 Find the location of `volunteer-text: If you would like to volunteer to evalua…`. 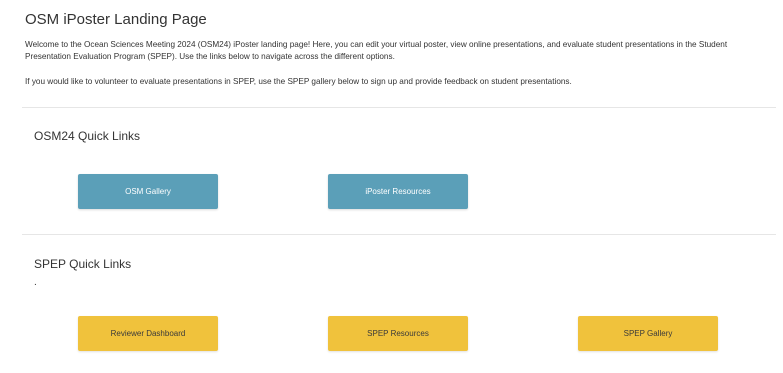

volunteer-text: If you would like to volunteer to evalua… is located at coordinates (298, 81).